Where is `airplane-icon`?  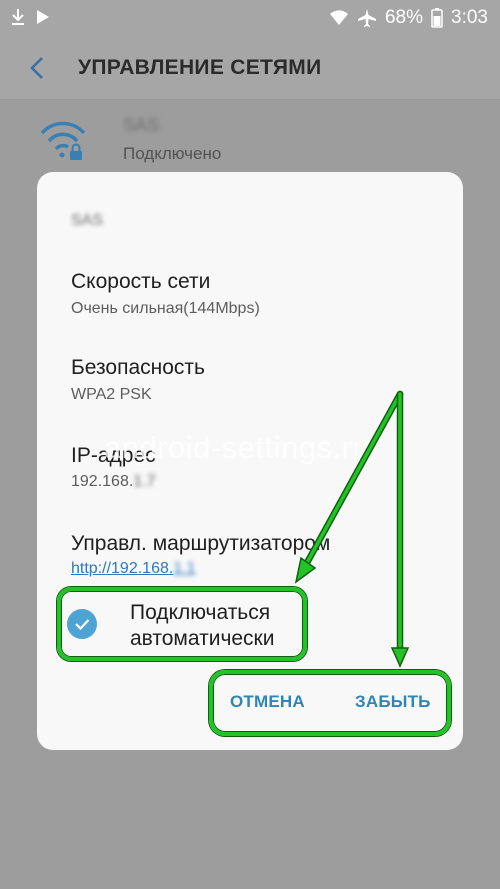 airplane-icon is located at coordinates (366, 18).